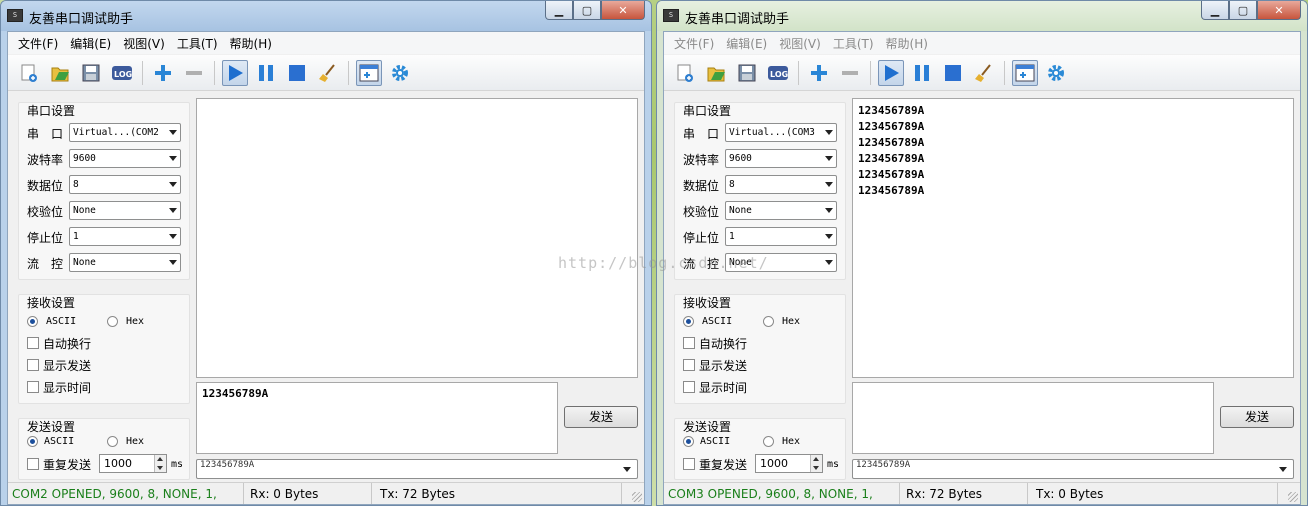 The height and width of the screenshot is (506, 1308). What do you see at coordinates (685, 73) in the screenshot?
I see `new-icon` at bounding box center [685, 73].